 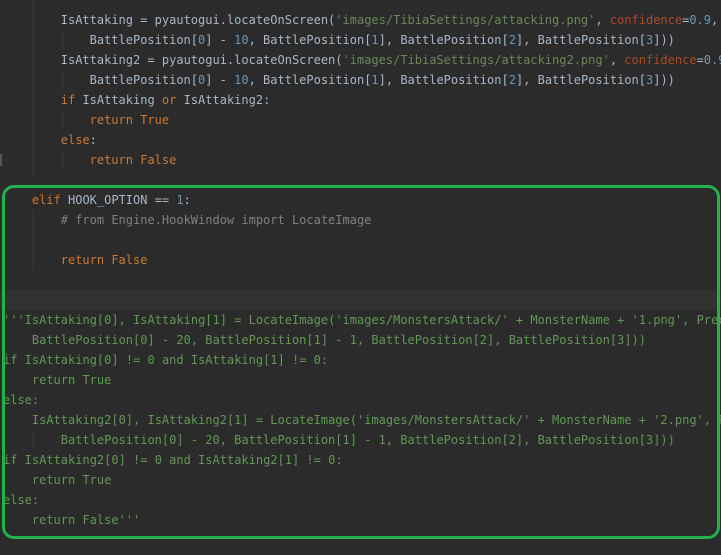 I want to click on code-token: 'images/TibiaSettings/attacking2.png', so click(x=476, y=60).